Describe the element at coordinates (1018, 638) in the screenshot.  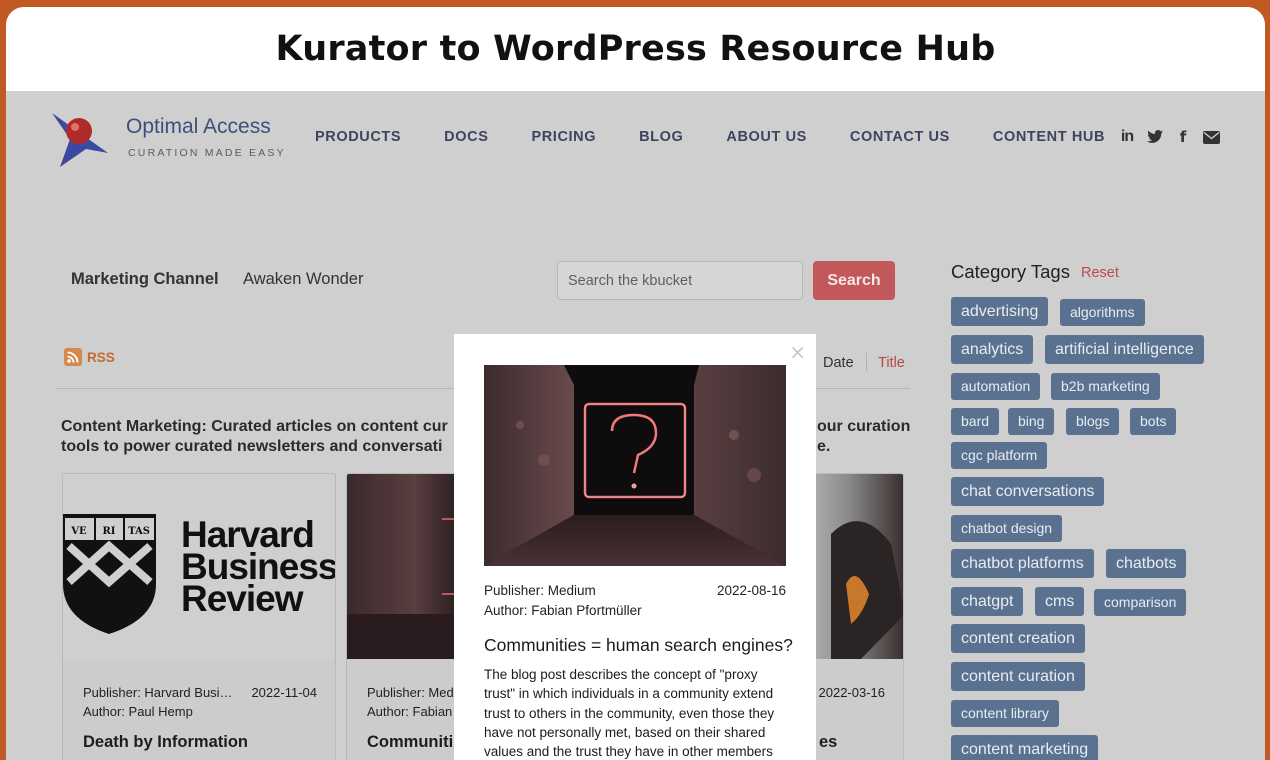
I see `tag-content-creation: content creation` at that location.